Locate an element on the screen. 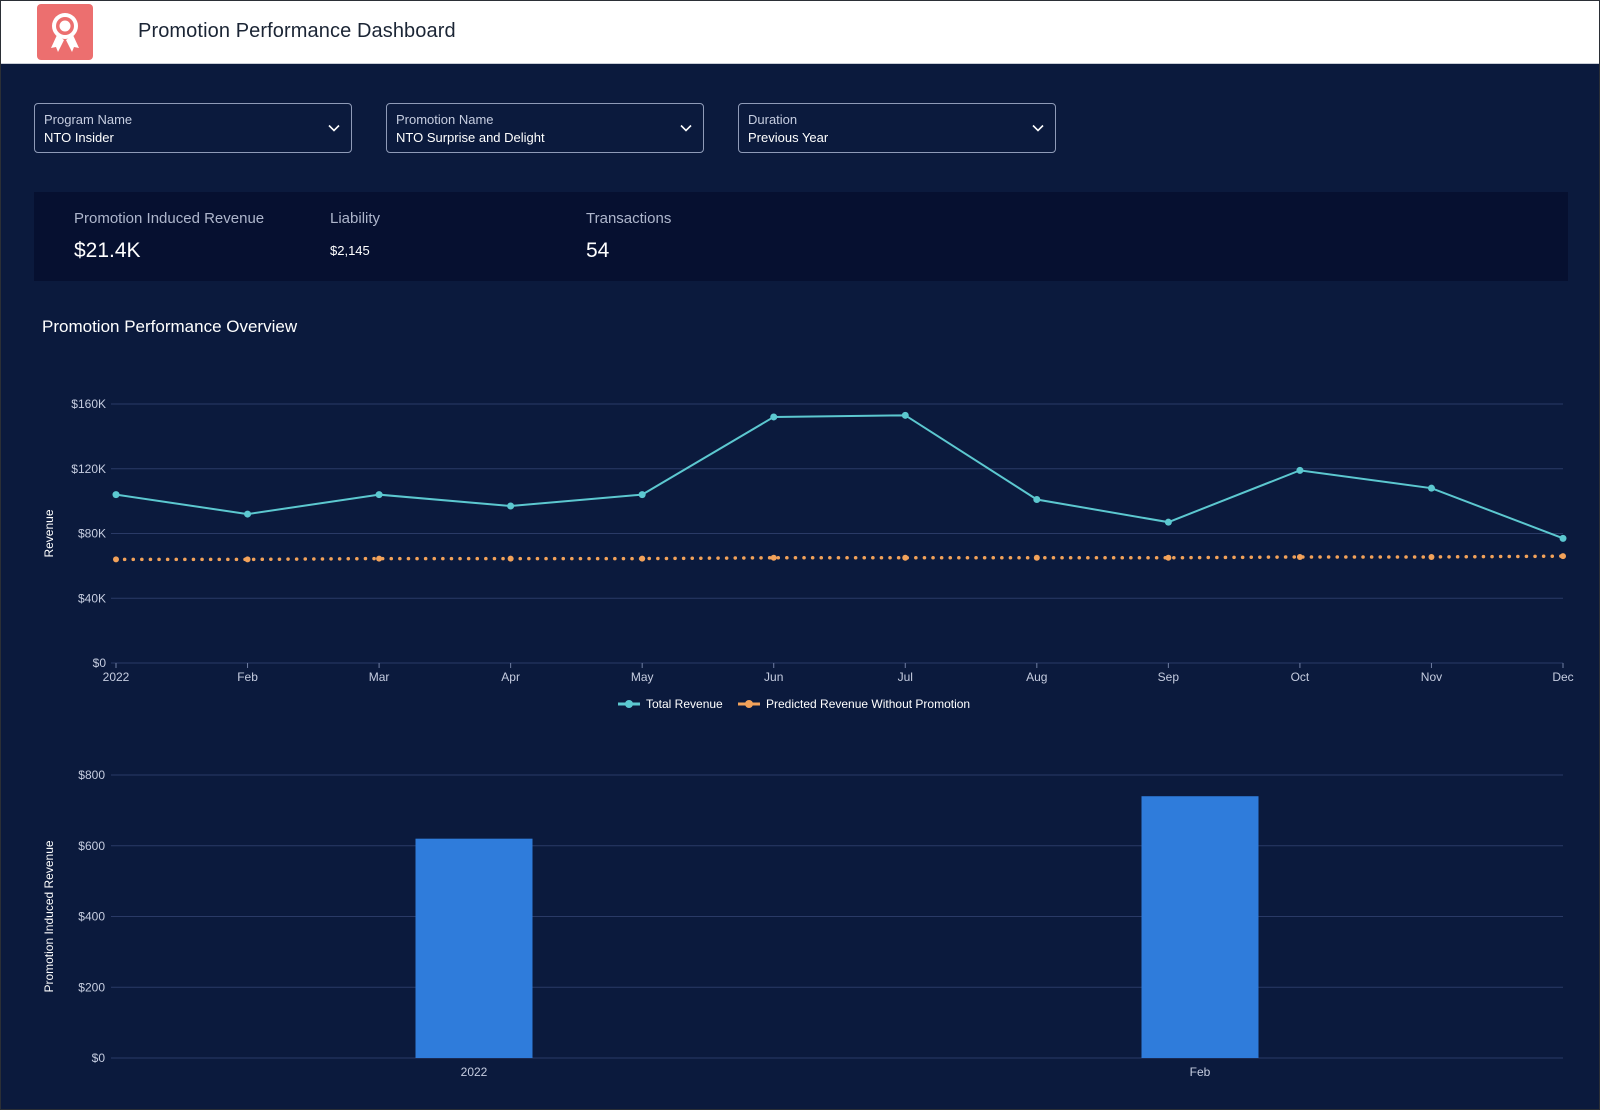 The width and height of the screenshot is (1600, 1110). kpi-value: $2,145 is located at coordinates (350, 250).